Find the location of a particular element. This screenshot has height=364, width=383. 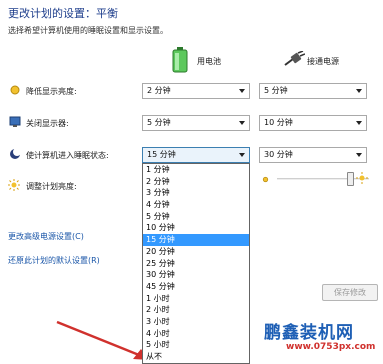

dim-plugged-select: 5 分钟 is located at coordinates (313, 91).